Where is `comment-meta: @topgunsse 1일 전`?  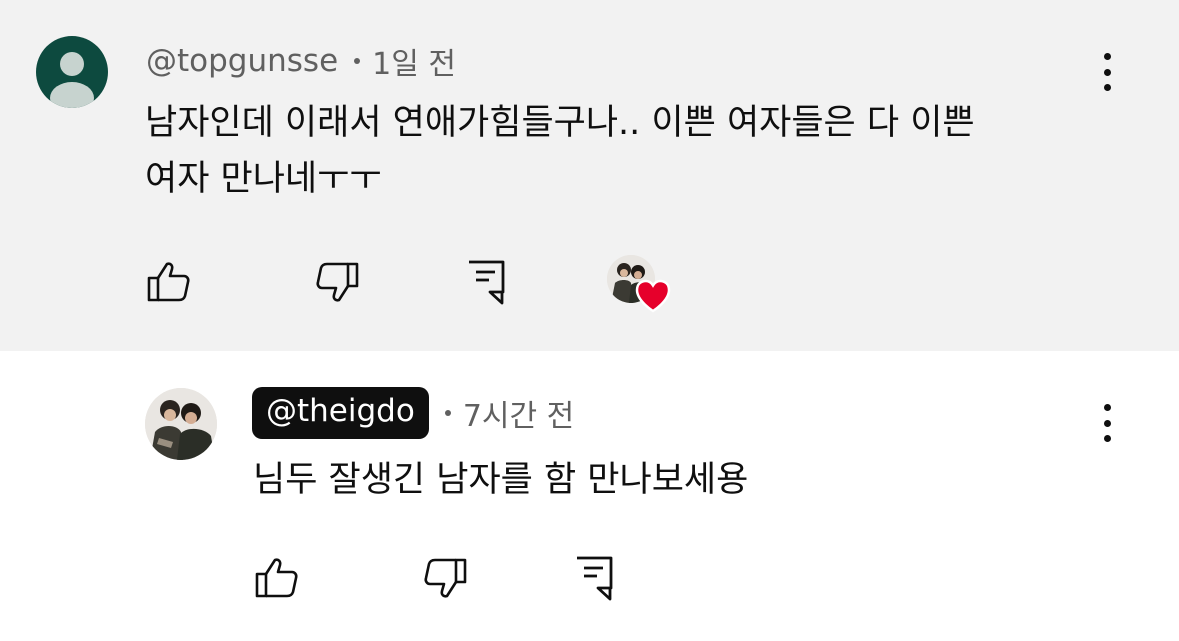 comment-meta: @topgunsse 1일 전 is located at coordinates (301, 61).